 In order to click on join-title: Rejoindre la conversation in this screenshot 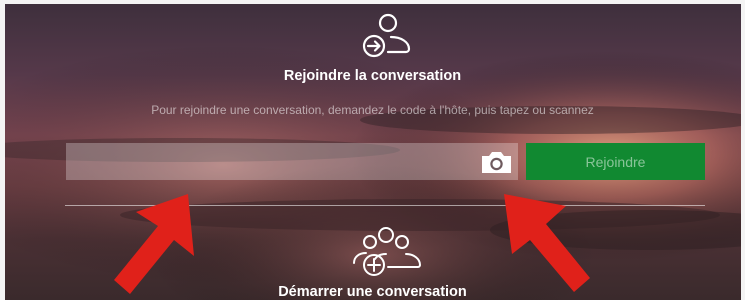, I will do `click(372, 76)`.